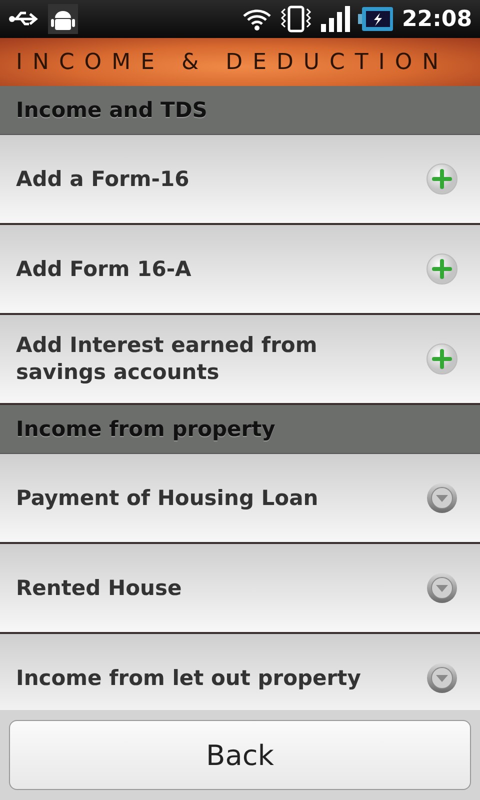 The height and width of the screenshot is (800, 480). I want to click on android-icon, so click(63, 19).